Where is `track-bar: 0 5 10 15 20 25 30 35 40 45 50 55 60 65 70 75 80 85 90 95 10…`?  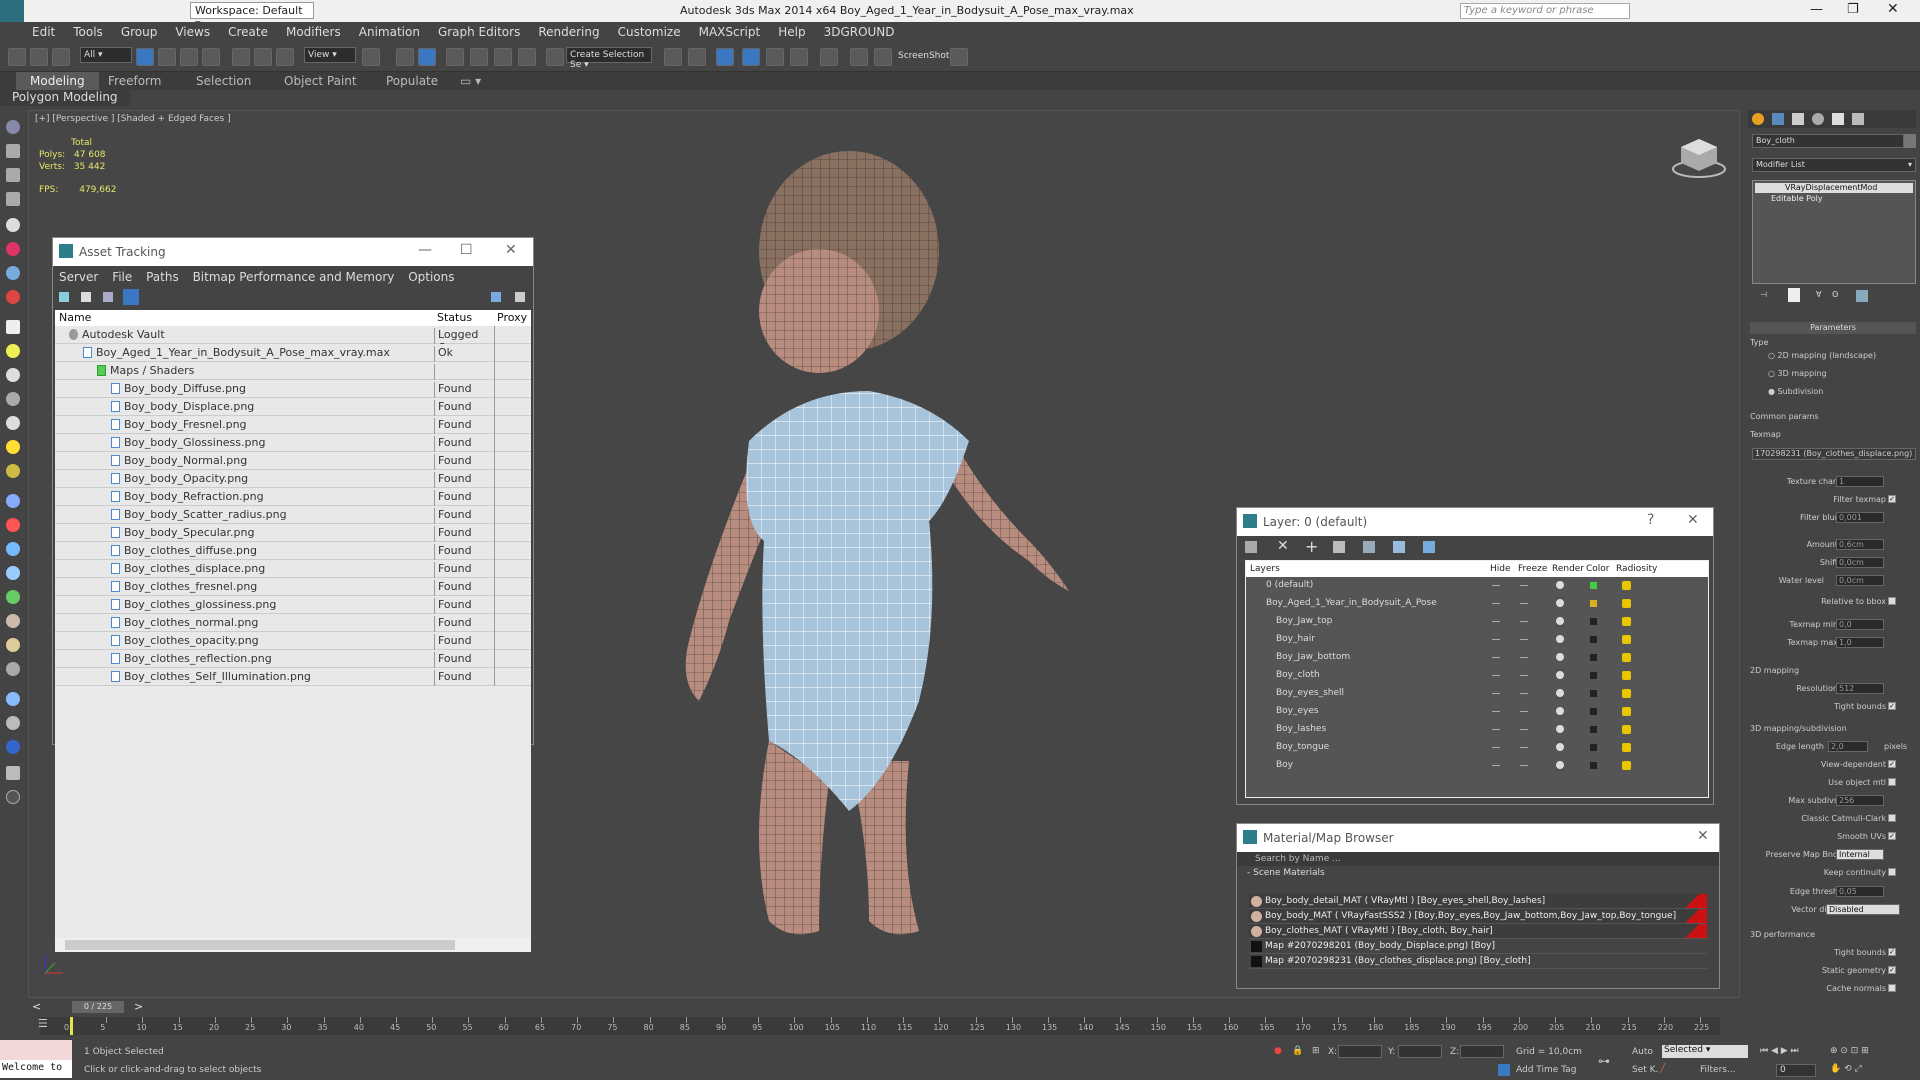
track-bar: 0 5 10 15 20 25 30 35 40 45 50 55 60 65 70 75 80 85 90 95 10… is located at coordinates (880, 1026).